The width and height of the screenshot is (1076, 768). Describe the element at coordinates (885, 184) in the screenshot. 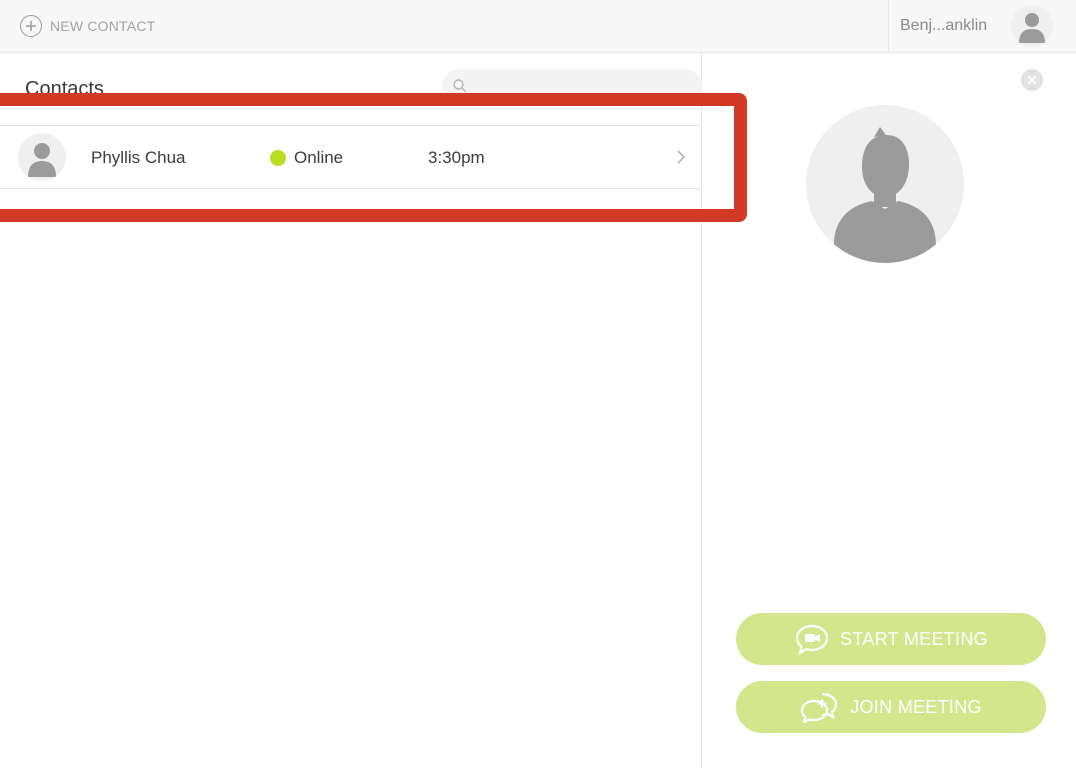

I see `profile-avatar-icon` at that location.